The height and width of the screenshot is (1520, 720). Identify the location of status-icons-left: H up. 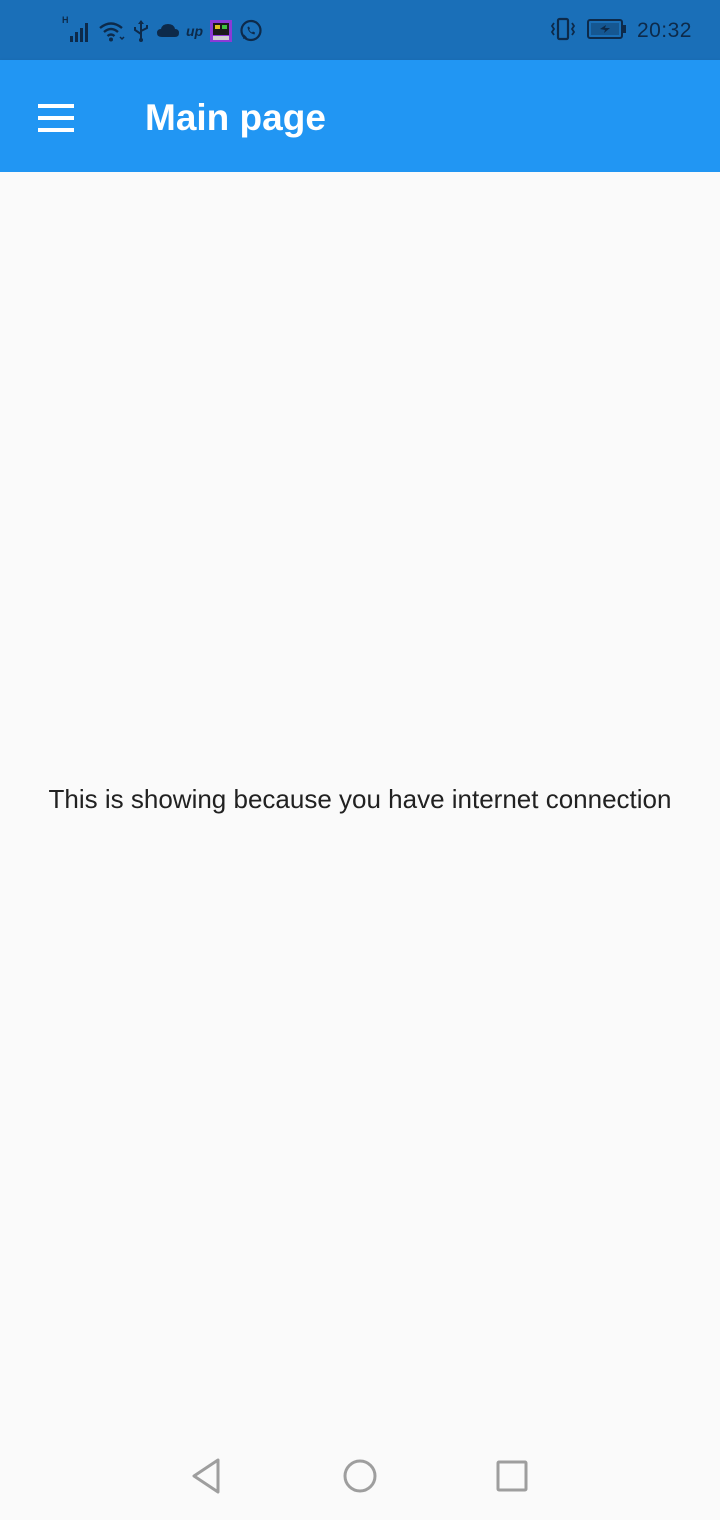
(162, 30).